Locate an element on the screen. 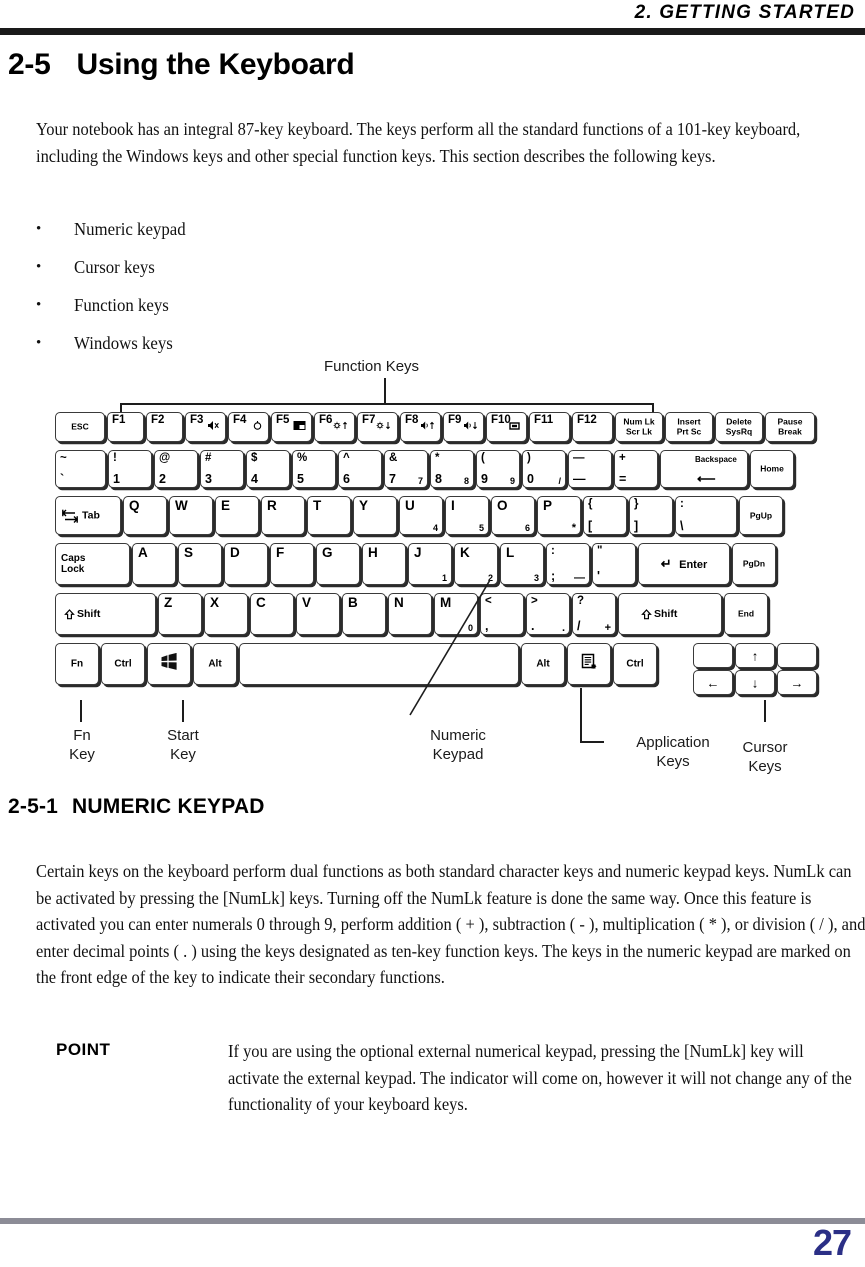  key-backspace: Backspace ⟵ is located at coordinates (704, 469).